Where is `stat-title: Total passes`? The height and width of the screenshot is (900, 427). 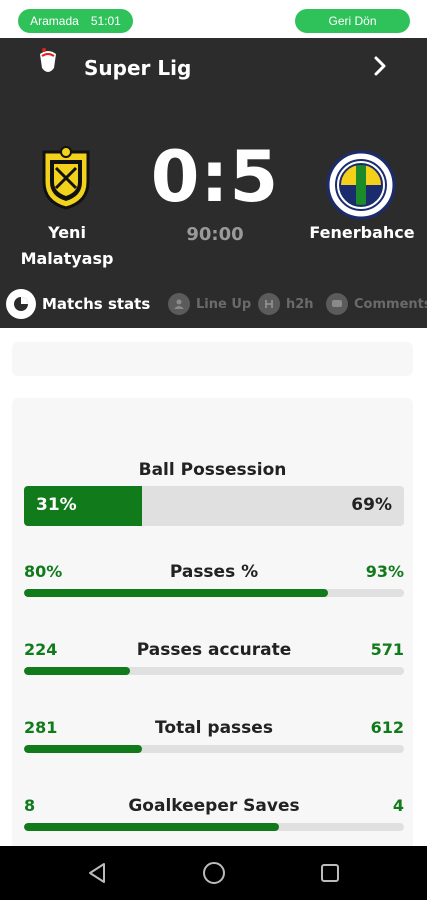
stat-title: Total passes is located at coordinates (214, 728).